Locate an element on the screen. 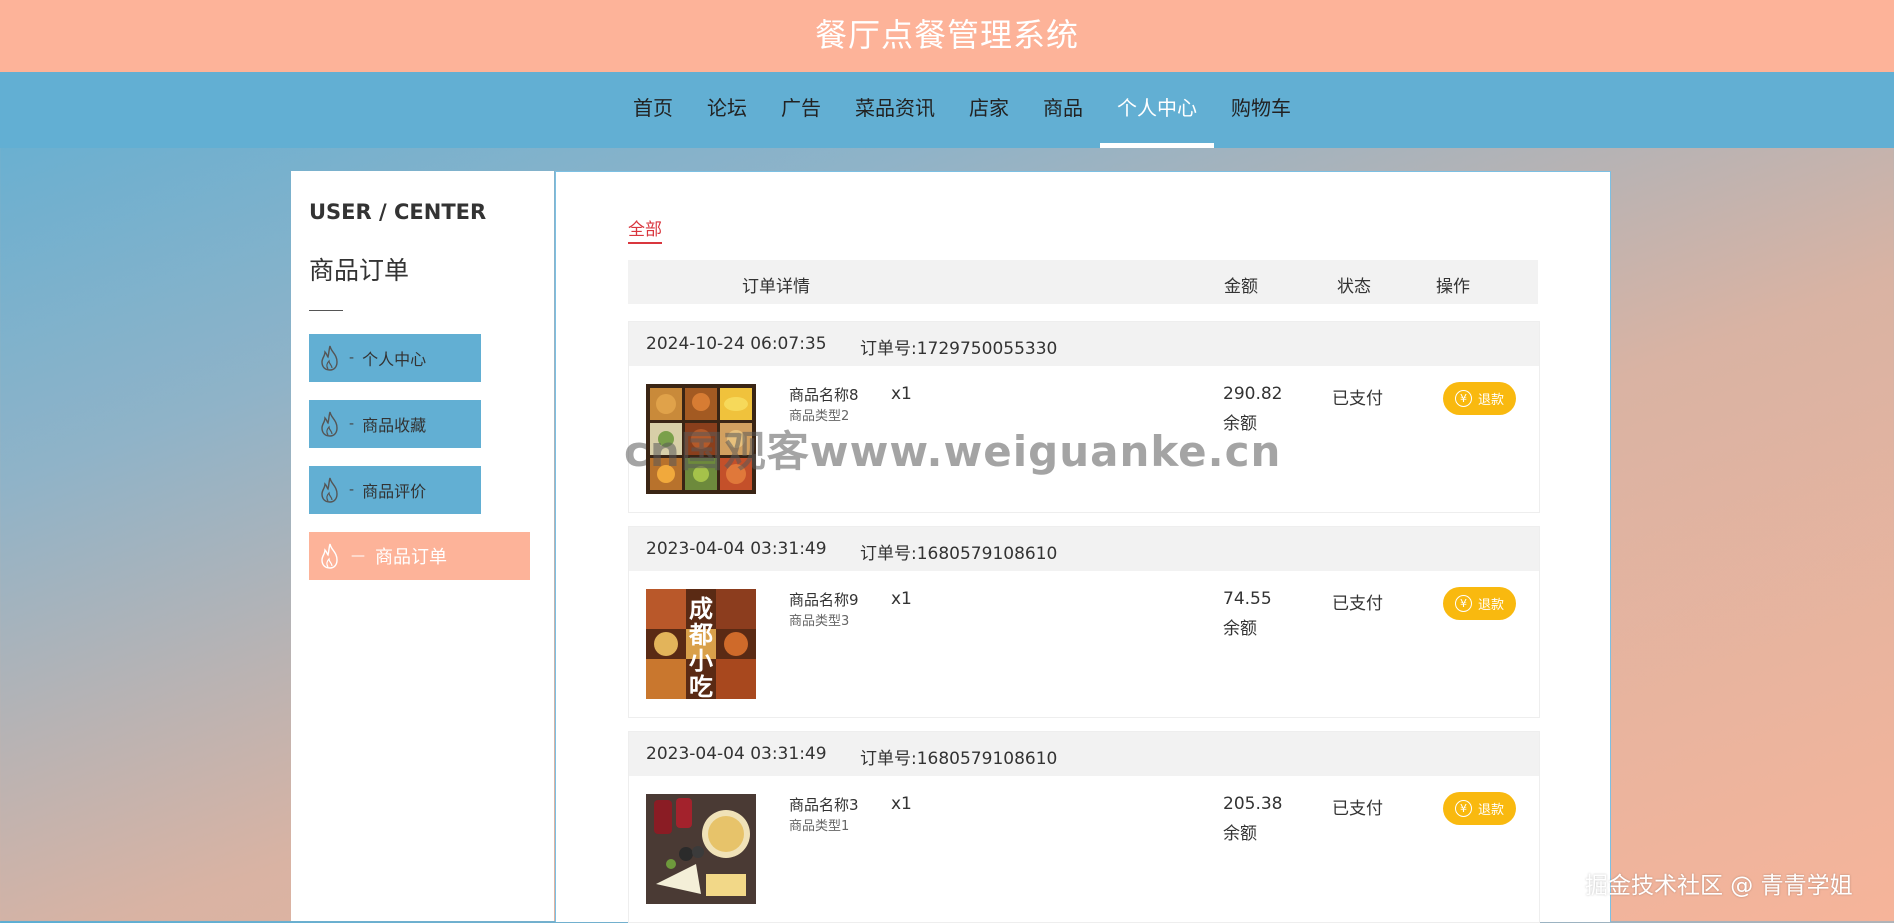 The width and height of the screenshot is (1894, 923). nav-item-home: 首页 is located at coordinates (653, 110).